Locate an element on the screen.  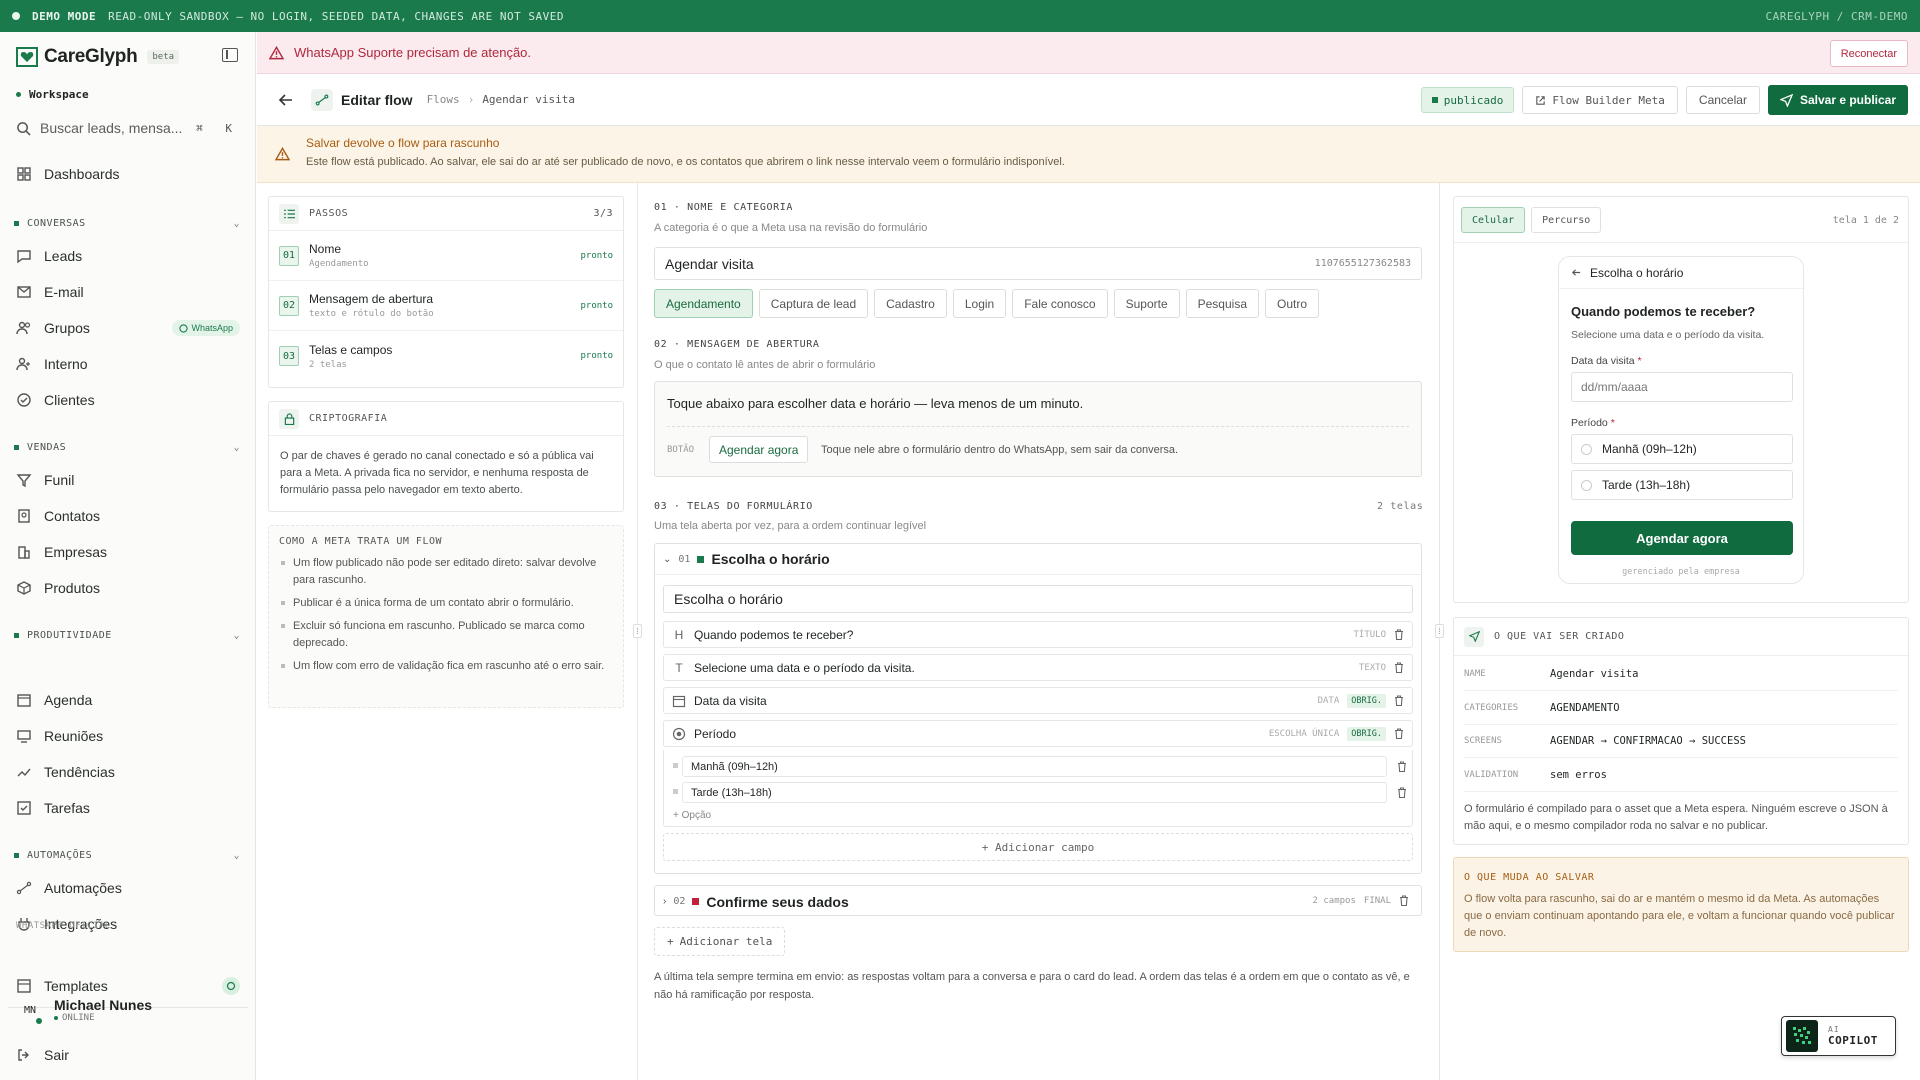
sidebar-item-funil: Funil is located at coordinates (128, 480).